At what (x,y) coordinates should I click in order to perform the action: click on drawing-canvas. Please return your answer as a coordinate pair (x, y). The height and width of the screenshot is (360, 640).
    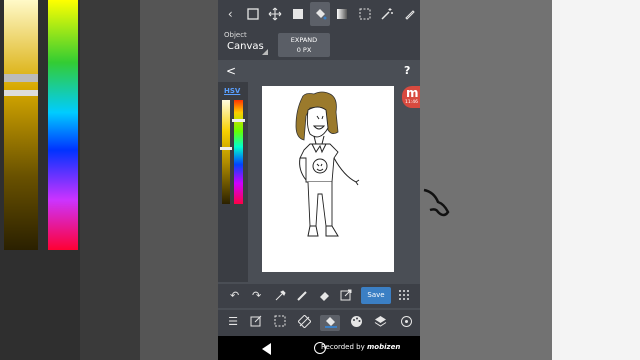
    Looking at the image, I should click on (328, 179).